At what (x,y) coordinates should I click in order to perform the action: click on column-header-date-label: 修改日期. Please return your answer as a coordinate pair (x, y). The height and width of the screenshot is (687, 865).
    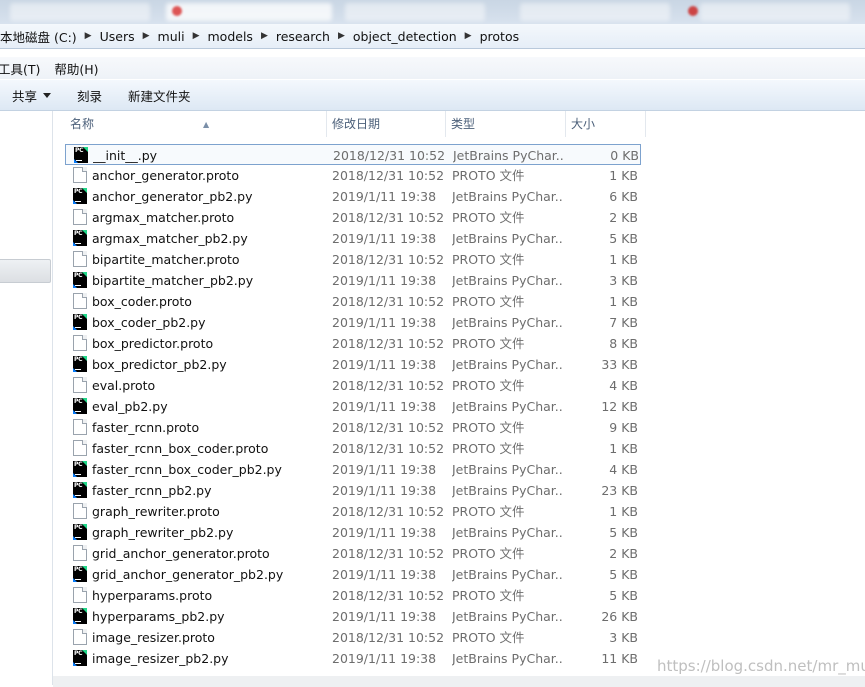
    Looking at the image, I should click on (356, 124).